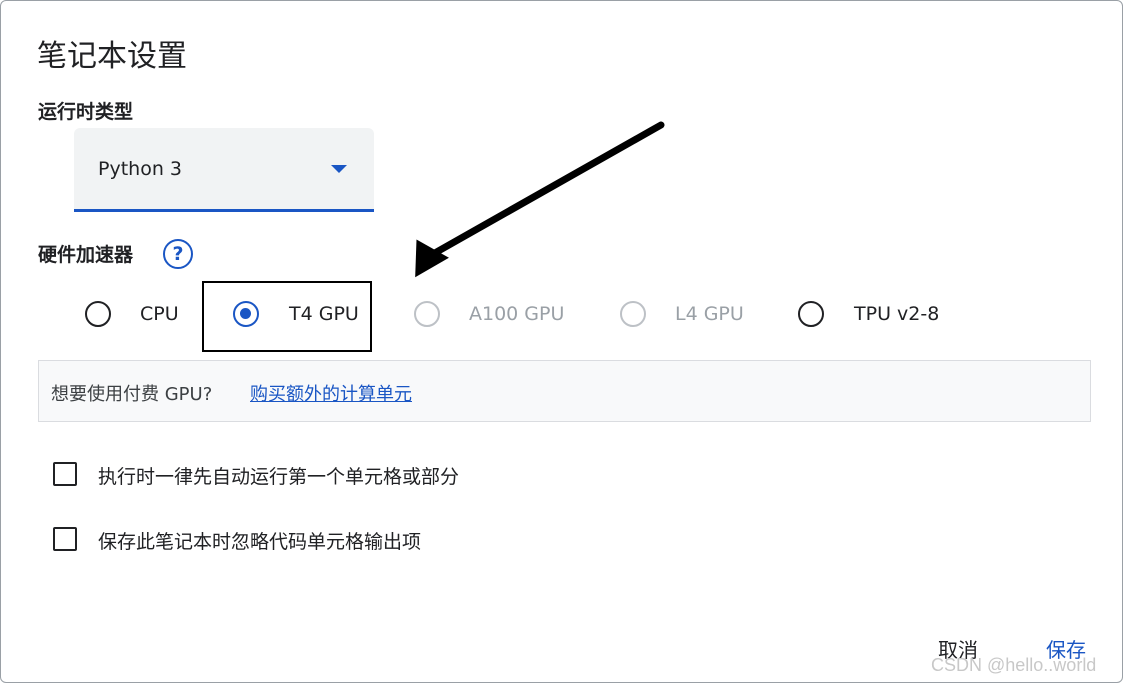  Describe the element at coordinates (86, 112) in the screenshot. I see `runtime-type-label: 运行时类型` at that location.